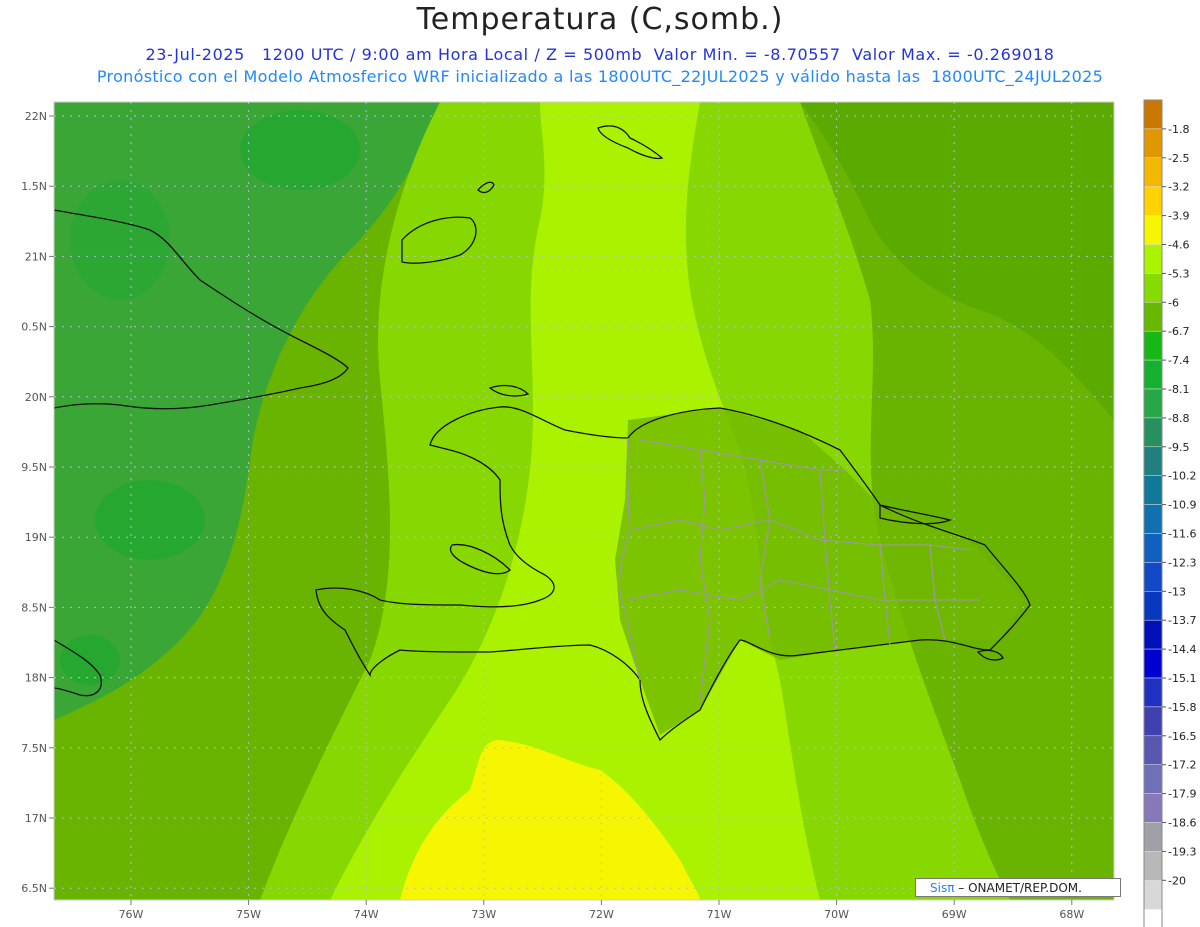 This screenshot has height=927, width=1200. What do you see at coordinates (34, 748) in the screenshot?
I see `lat-label: 7.5N` at bounding box center [34, 748].